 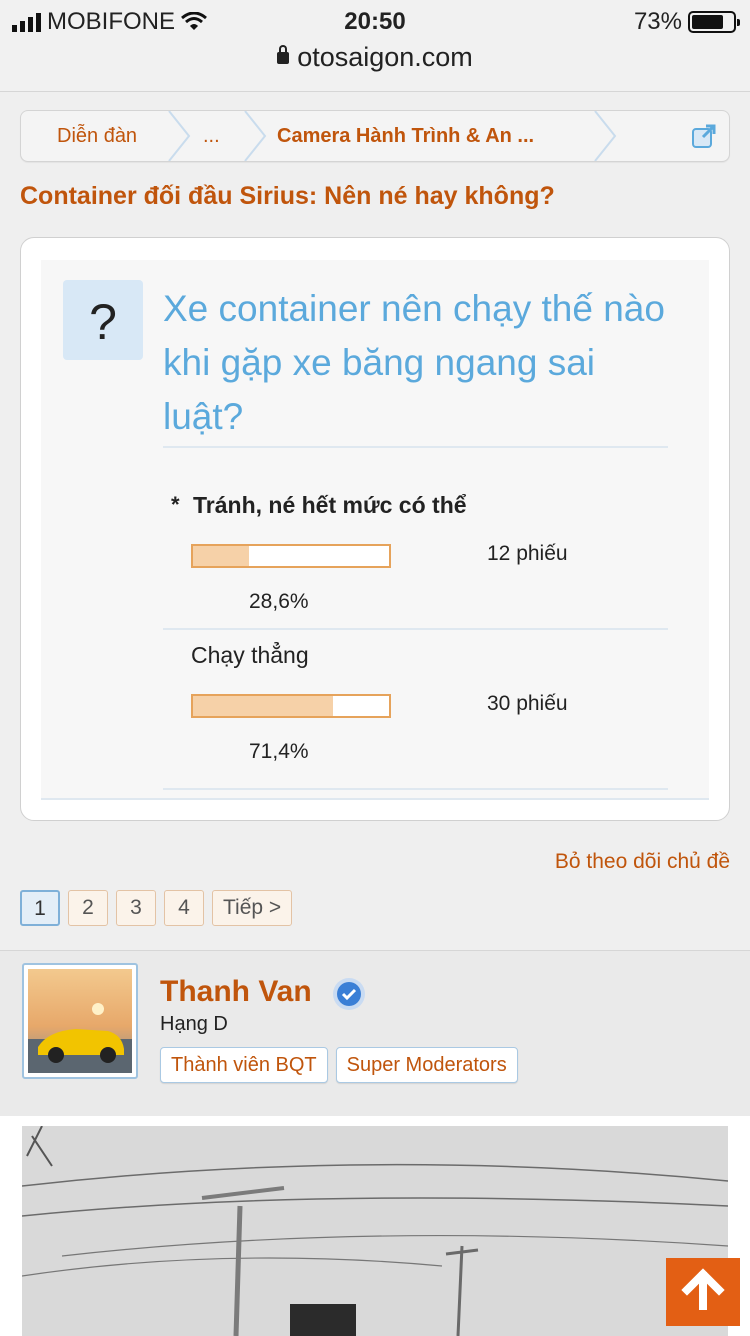 I want to click on breadcrumb-item-forum: Diễn đàn, so click(x=97, y=136).